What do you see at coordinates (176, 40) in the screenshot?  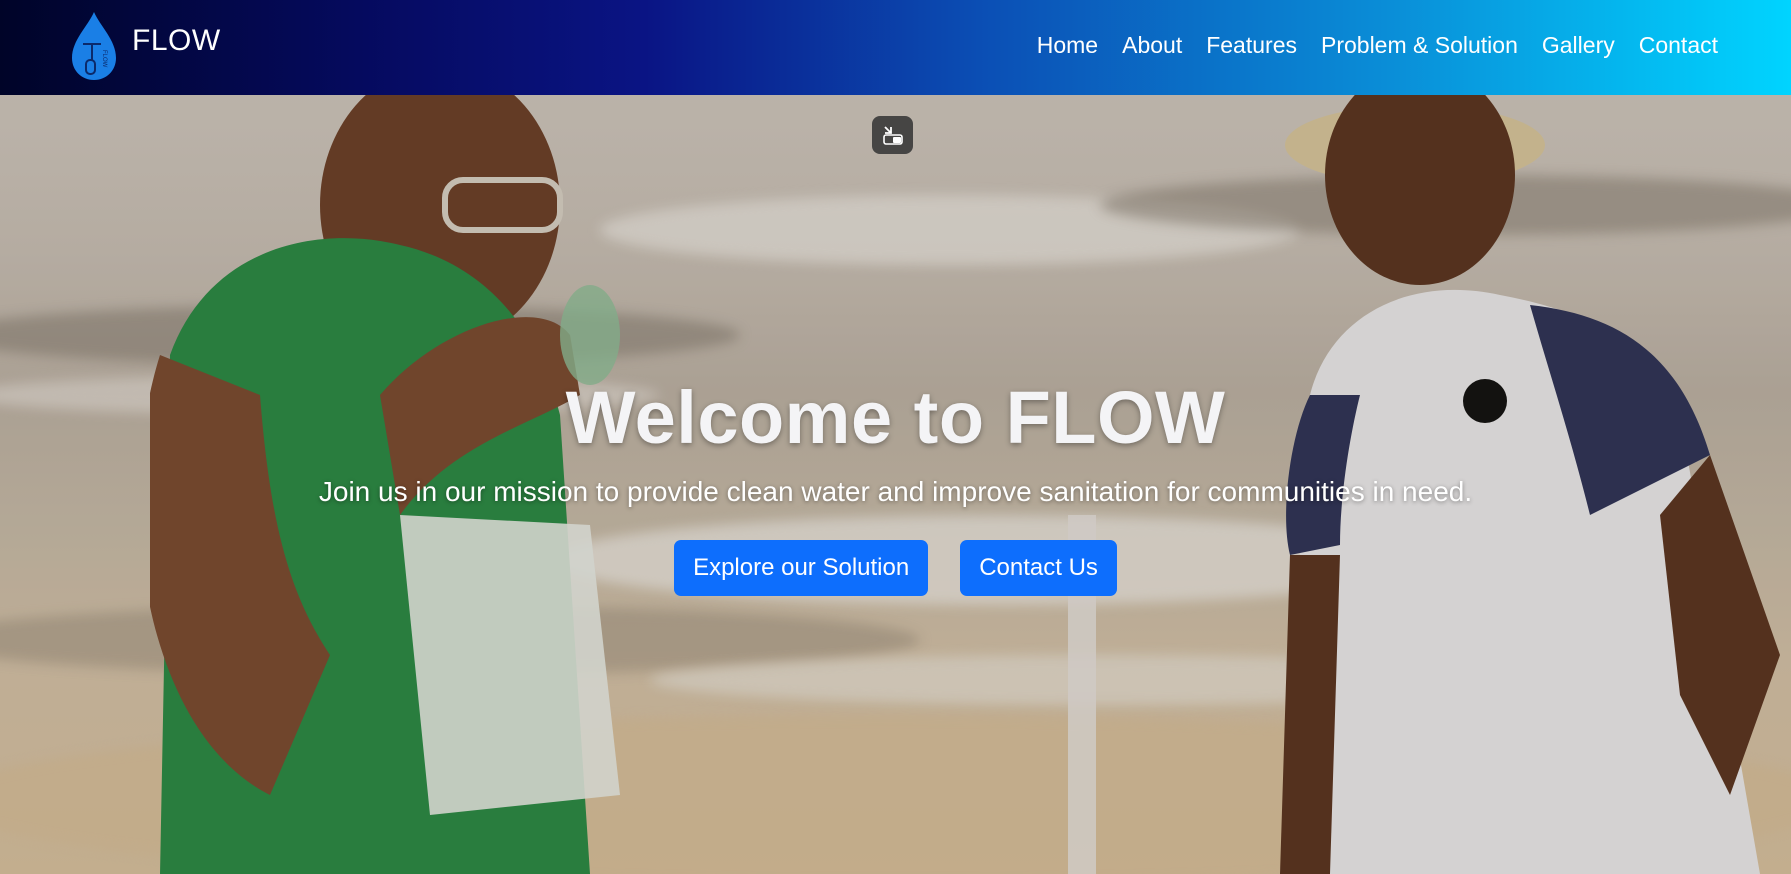 I see `brand-name: FLOW` at bounding box center [176, 40].